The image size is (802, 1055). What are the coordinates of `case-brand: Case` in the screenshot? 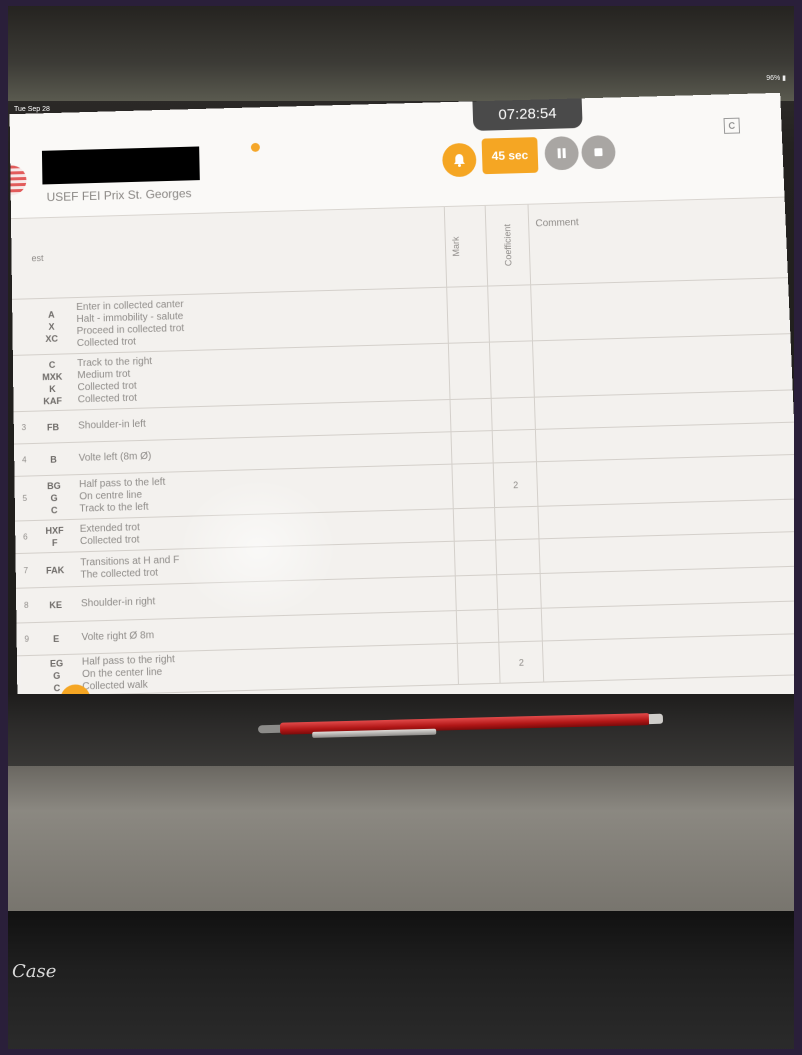 It's located at (34, 971).